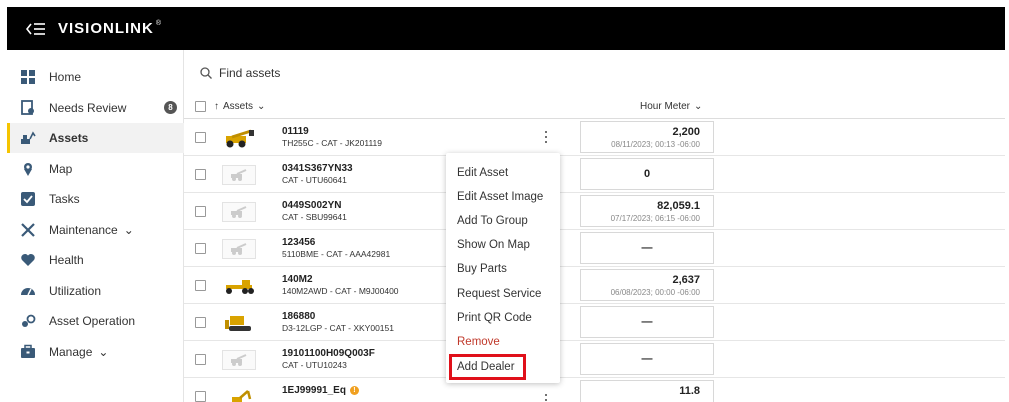 Image resolution: width=1009 pixels, height=402 pixels. What do you see at coordinates (28, 199) in the screenshot?
I see `tasks-icon` at bounding box center [28, 199].